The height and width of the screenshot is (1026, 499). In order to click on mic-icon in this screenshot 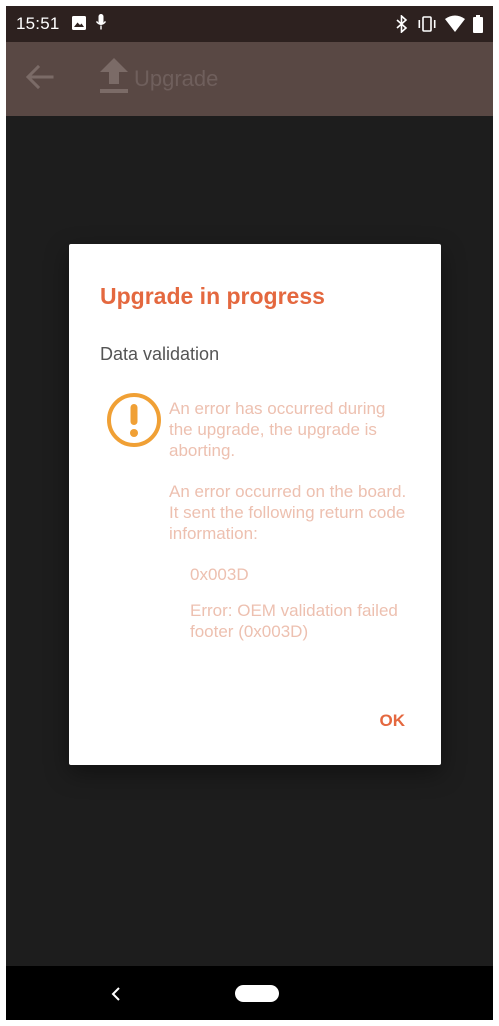, I will do `click(100, 24)`.